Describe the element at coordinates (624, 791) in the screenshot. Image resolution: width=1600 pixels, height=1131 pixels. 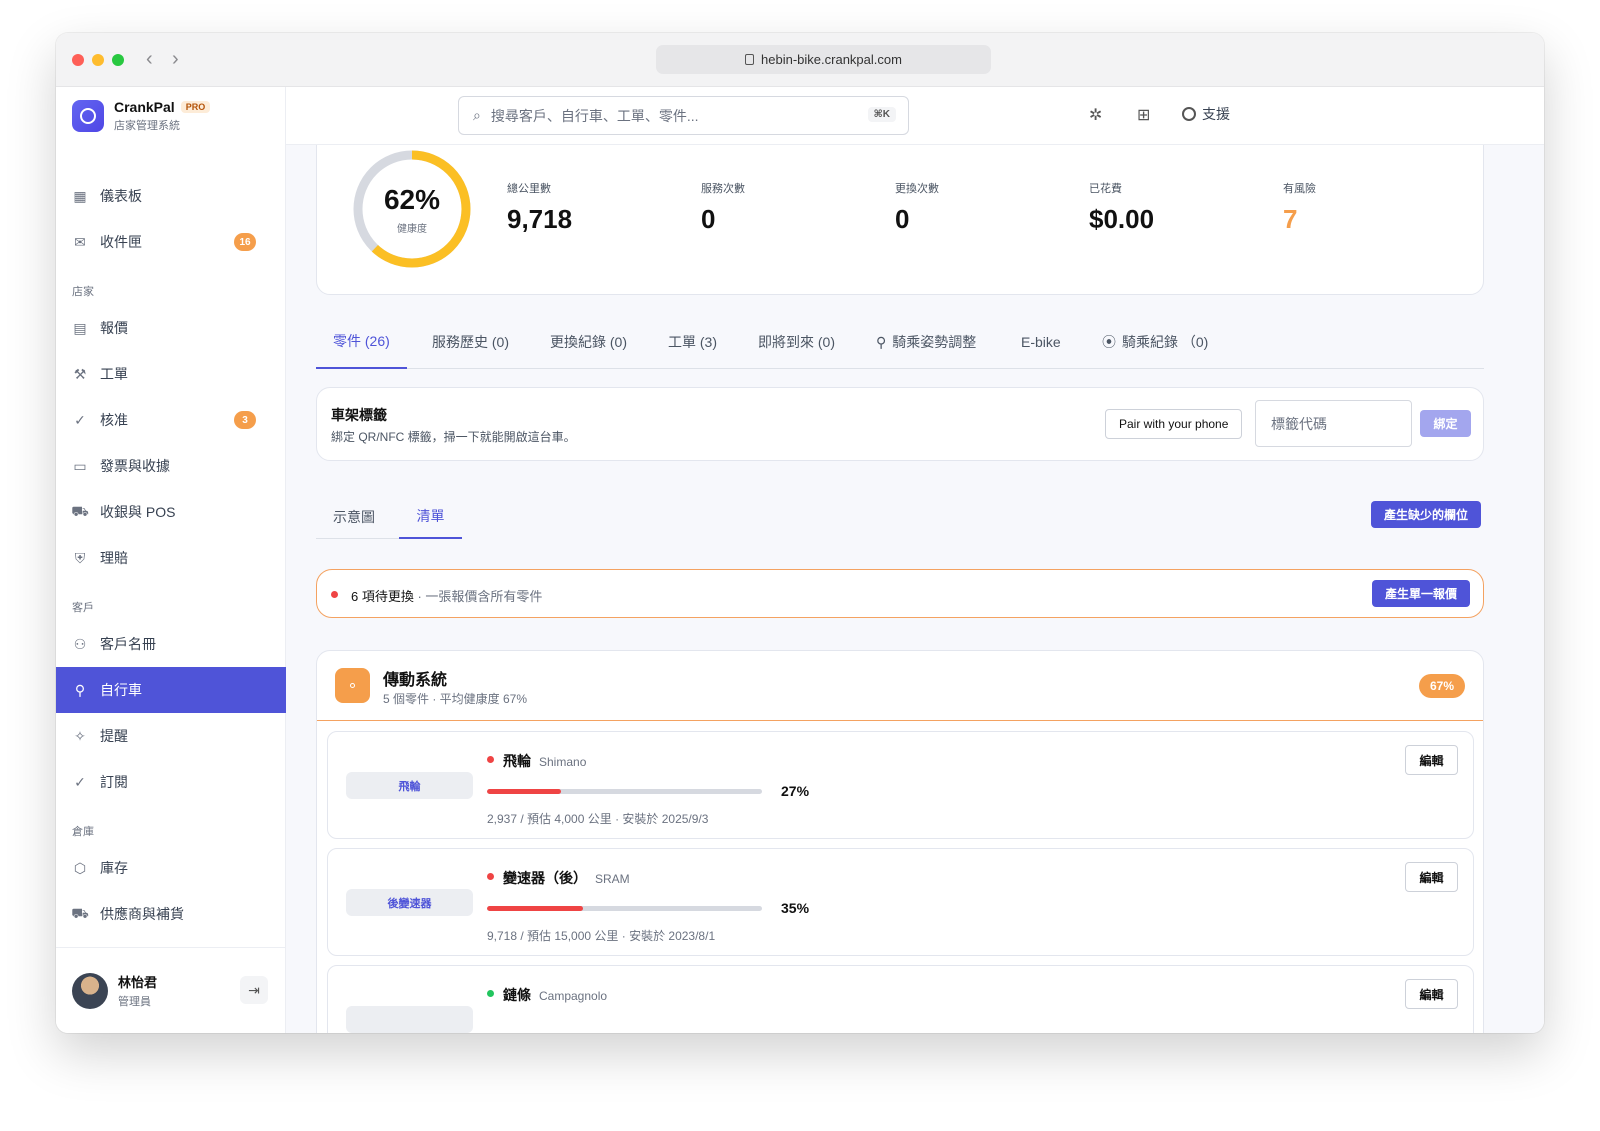
I see `part-health-bar` at that location.